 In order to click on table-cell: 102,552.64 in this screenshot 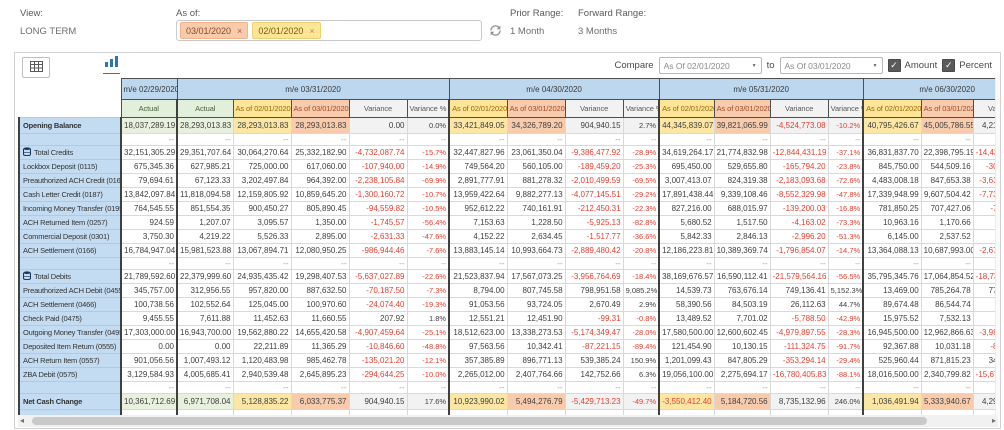, I will do `click(205, 304)`.